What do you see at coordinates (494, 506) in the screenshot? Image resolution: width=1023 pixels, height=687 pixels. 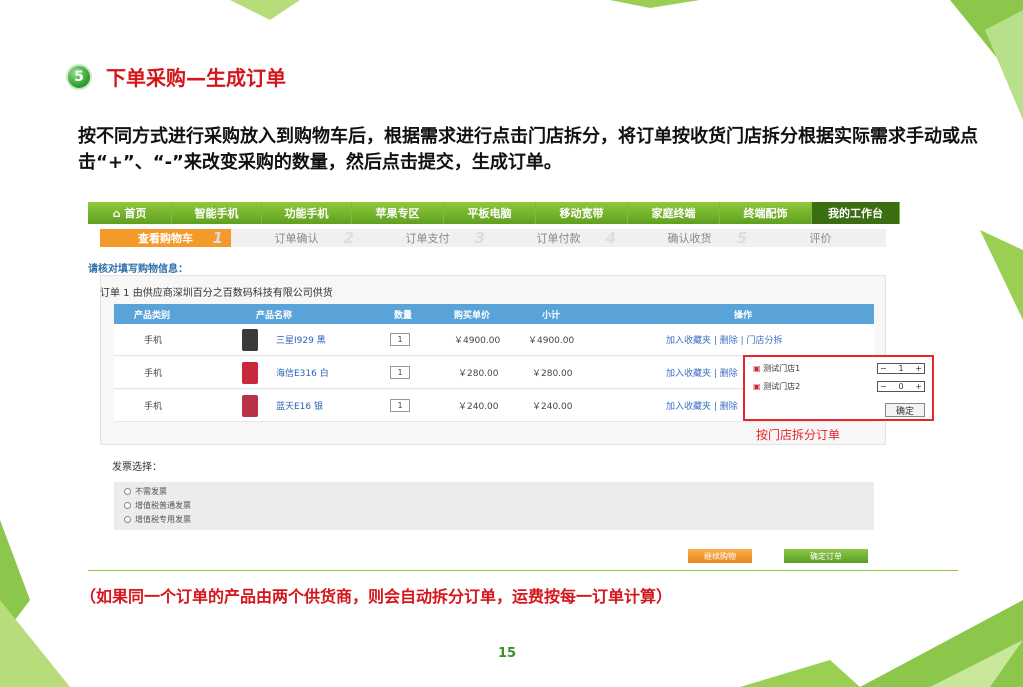 I see `invoice-options: 不需发票 增值税普通发票 增值税专用发票` at bounding box center [494, 506].